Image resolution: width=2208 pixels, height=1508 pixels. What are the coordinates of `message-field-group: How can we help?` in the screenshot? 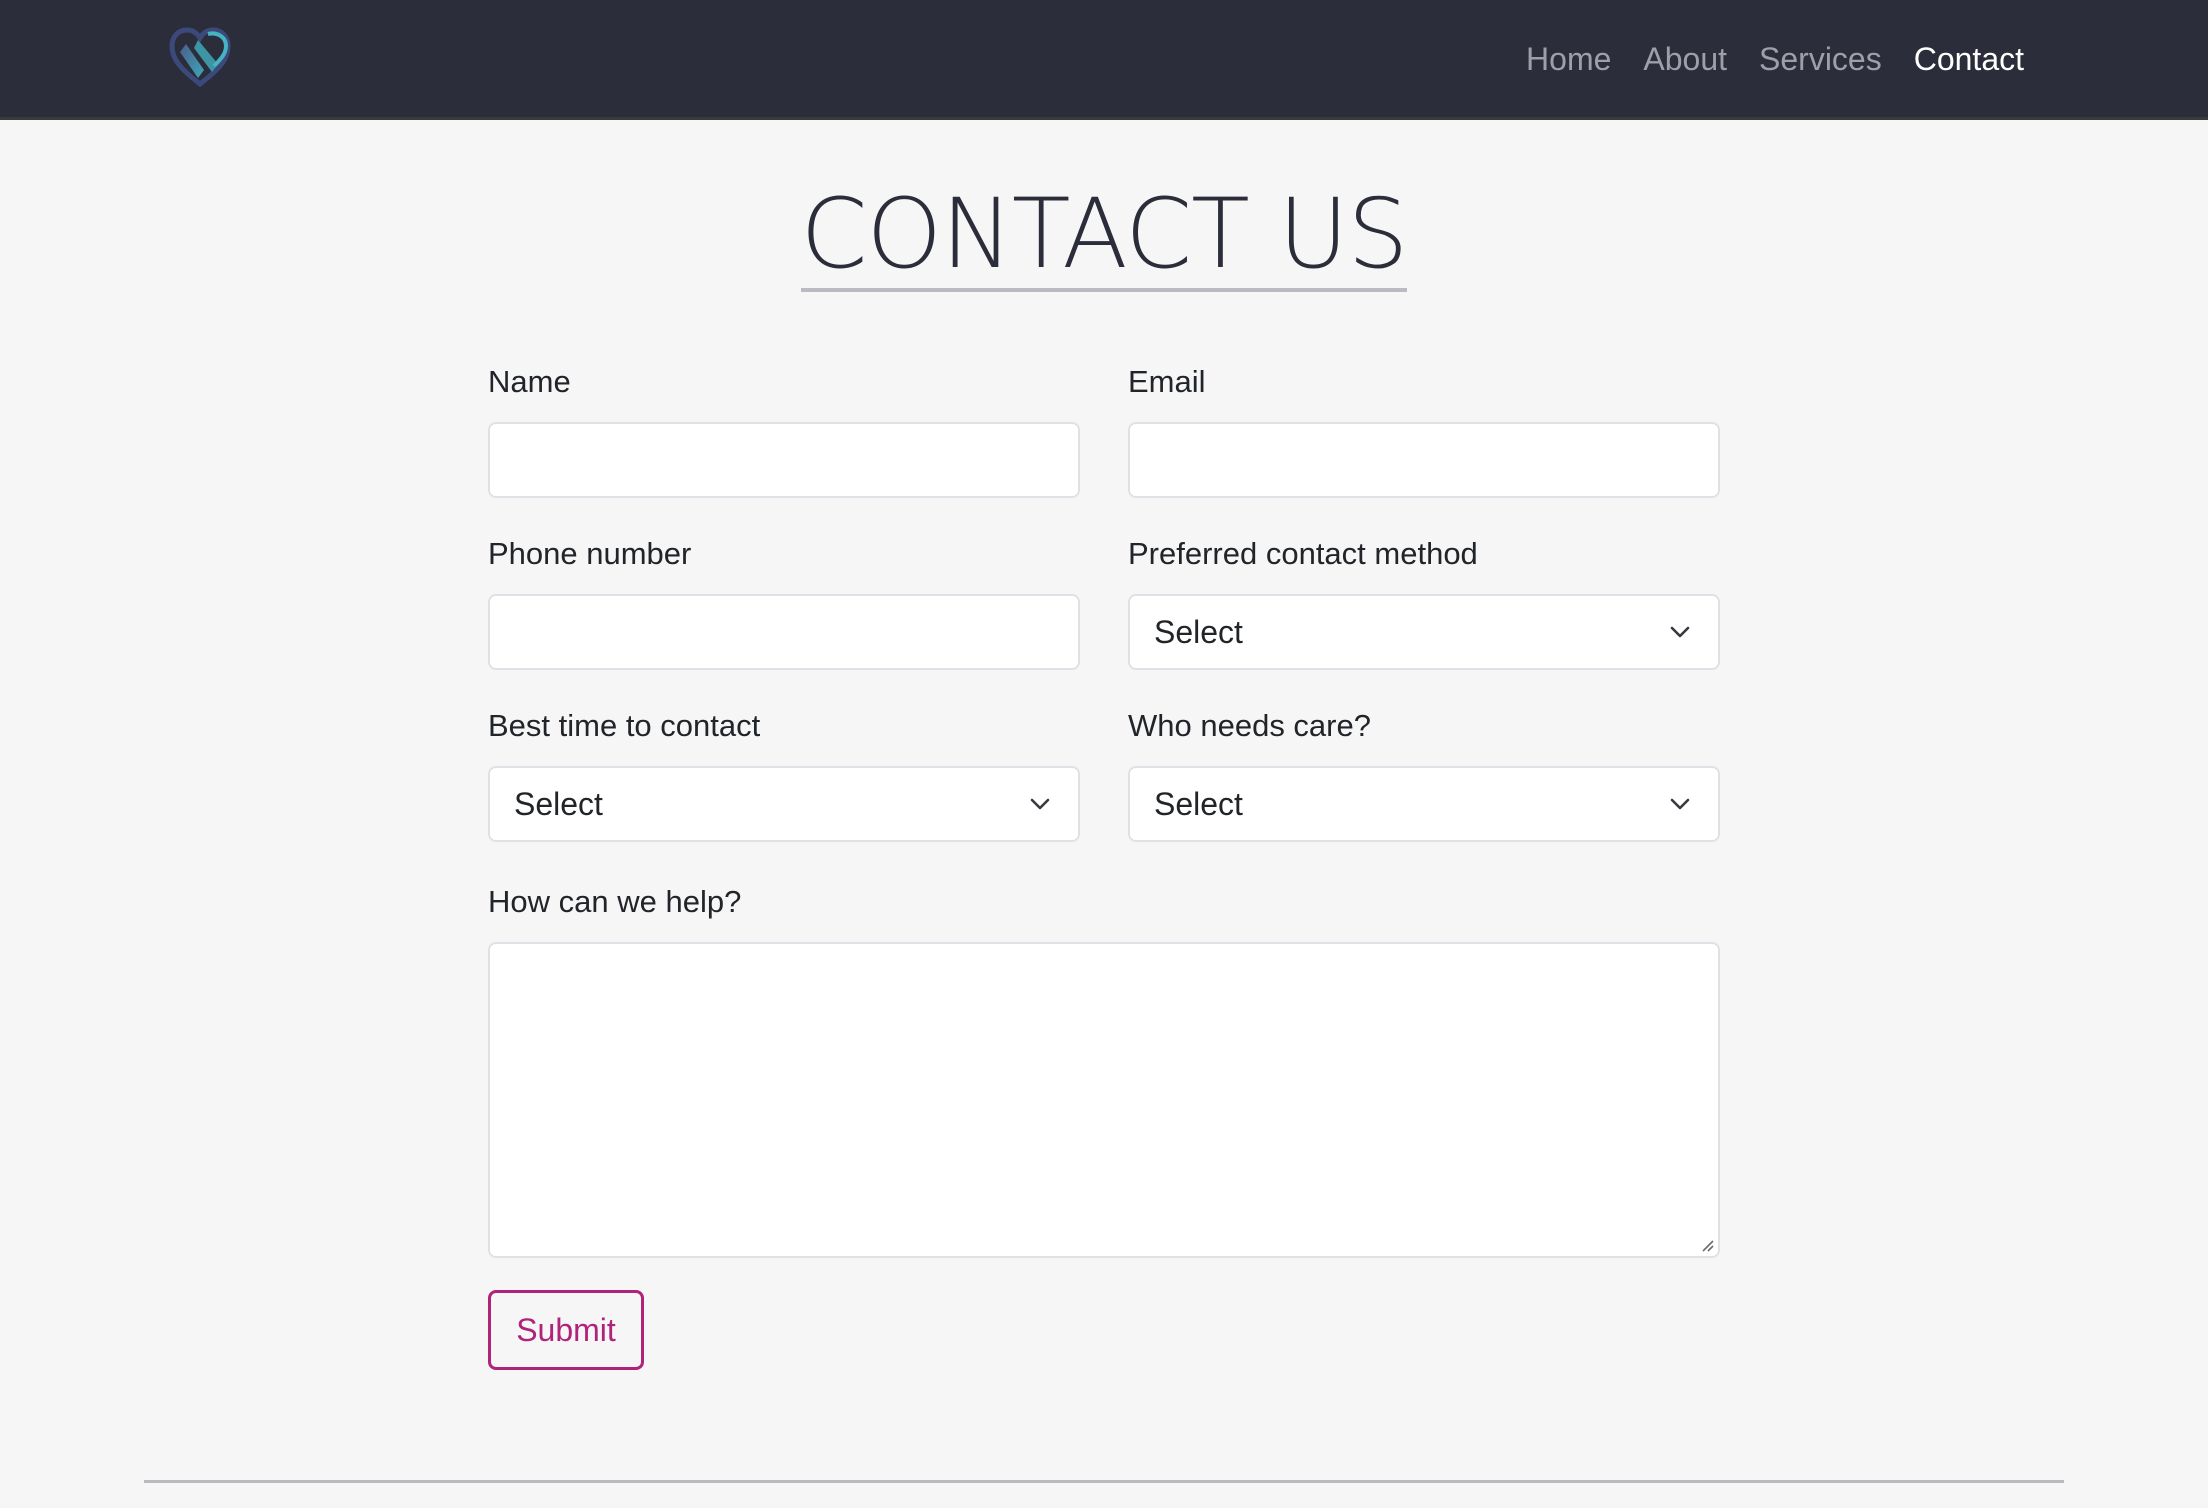 It's located at (1104, 1069).